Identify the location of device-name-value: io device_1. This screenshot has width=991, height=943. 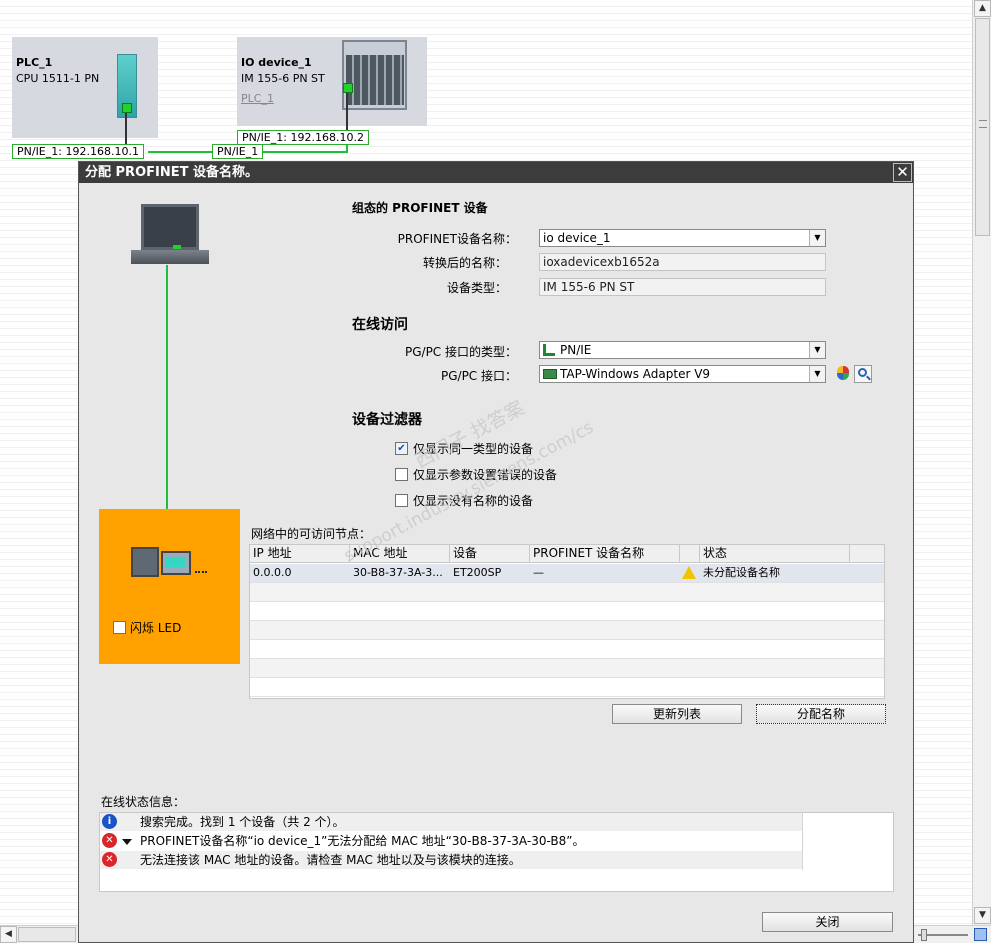
(577, 238).